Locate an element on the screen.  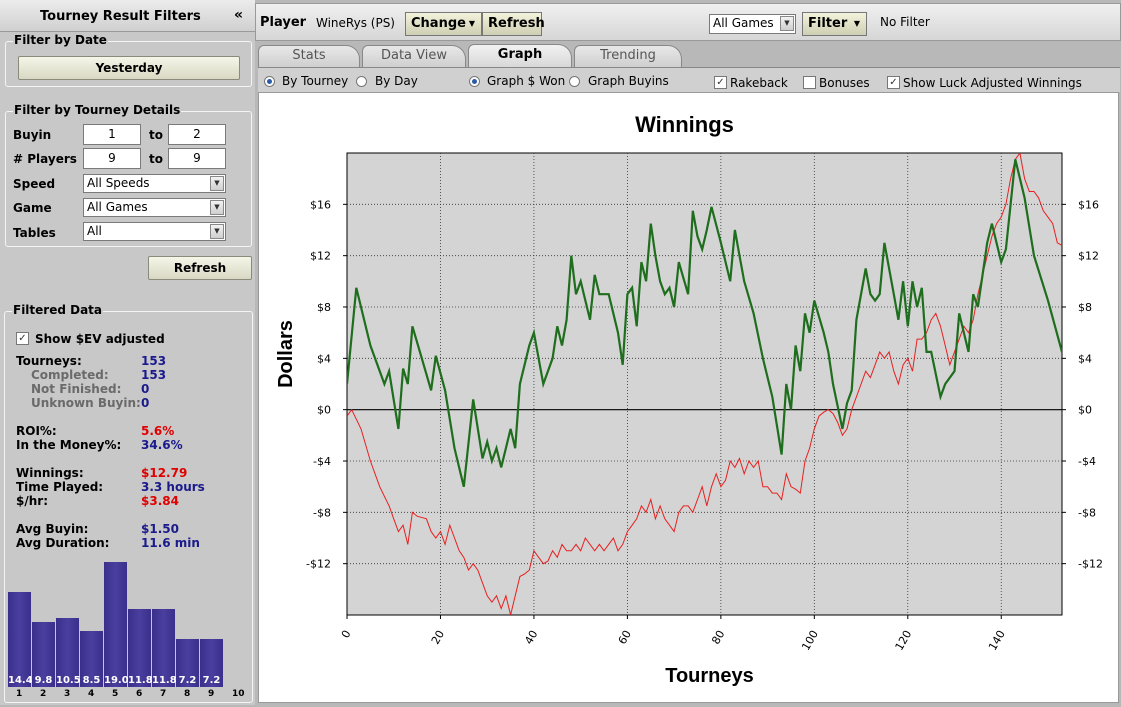
bonuses-label: Bonuses is located at coordinates (844, 83).